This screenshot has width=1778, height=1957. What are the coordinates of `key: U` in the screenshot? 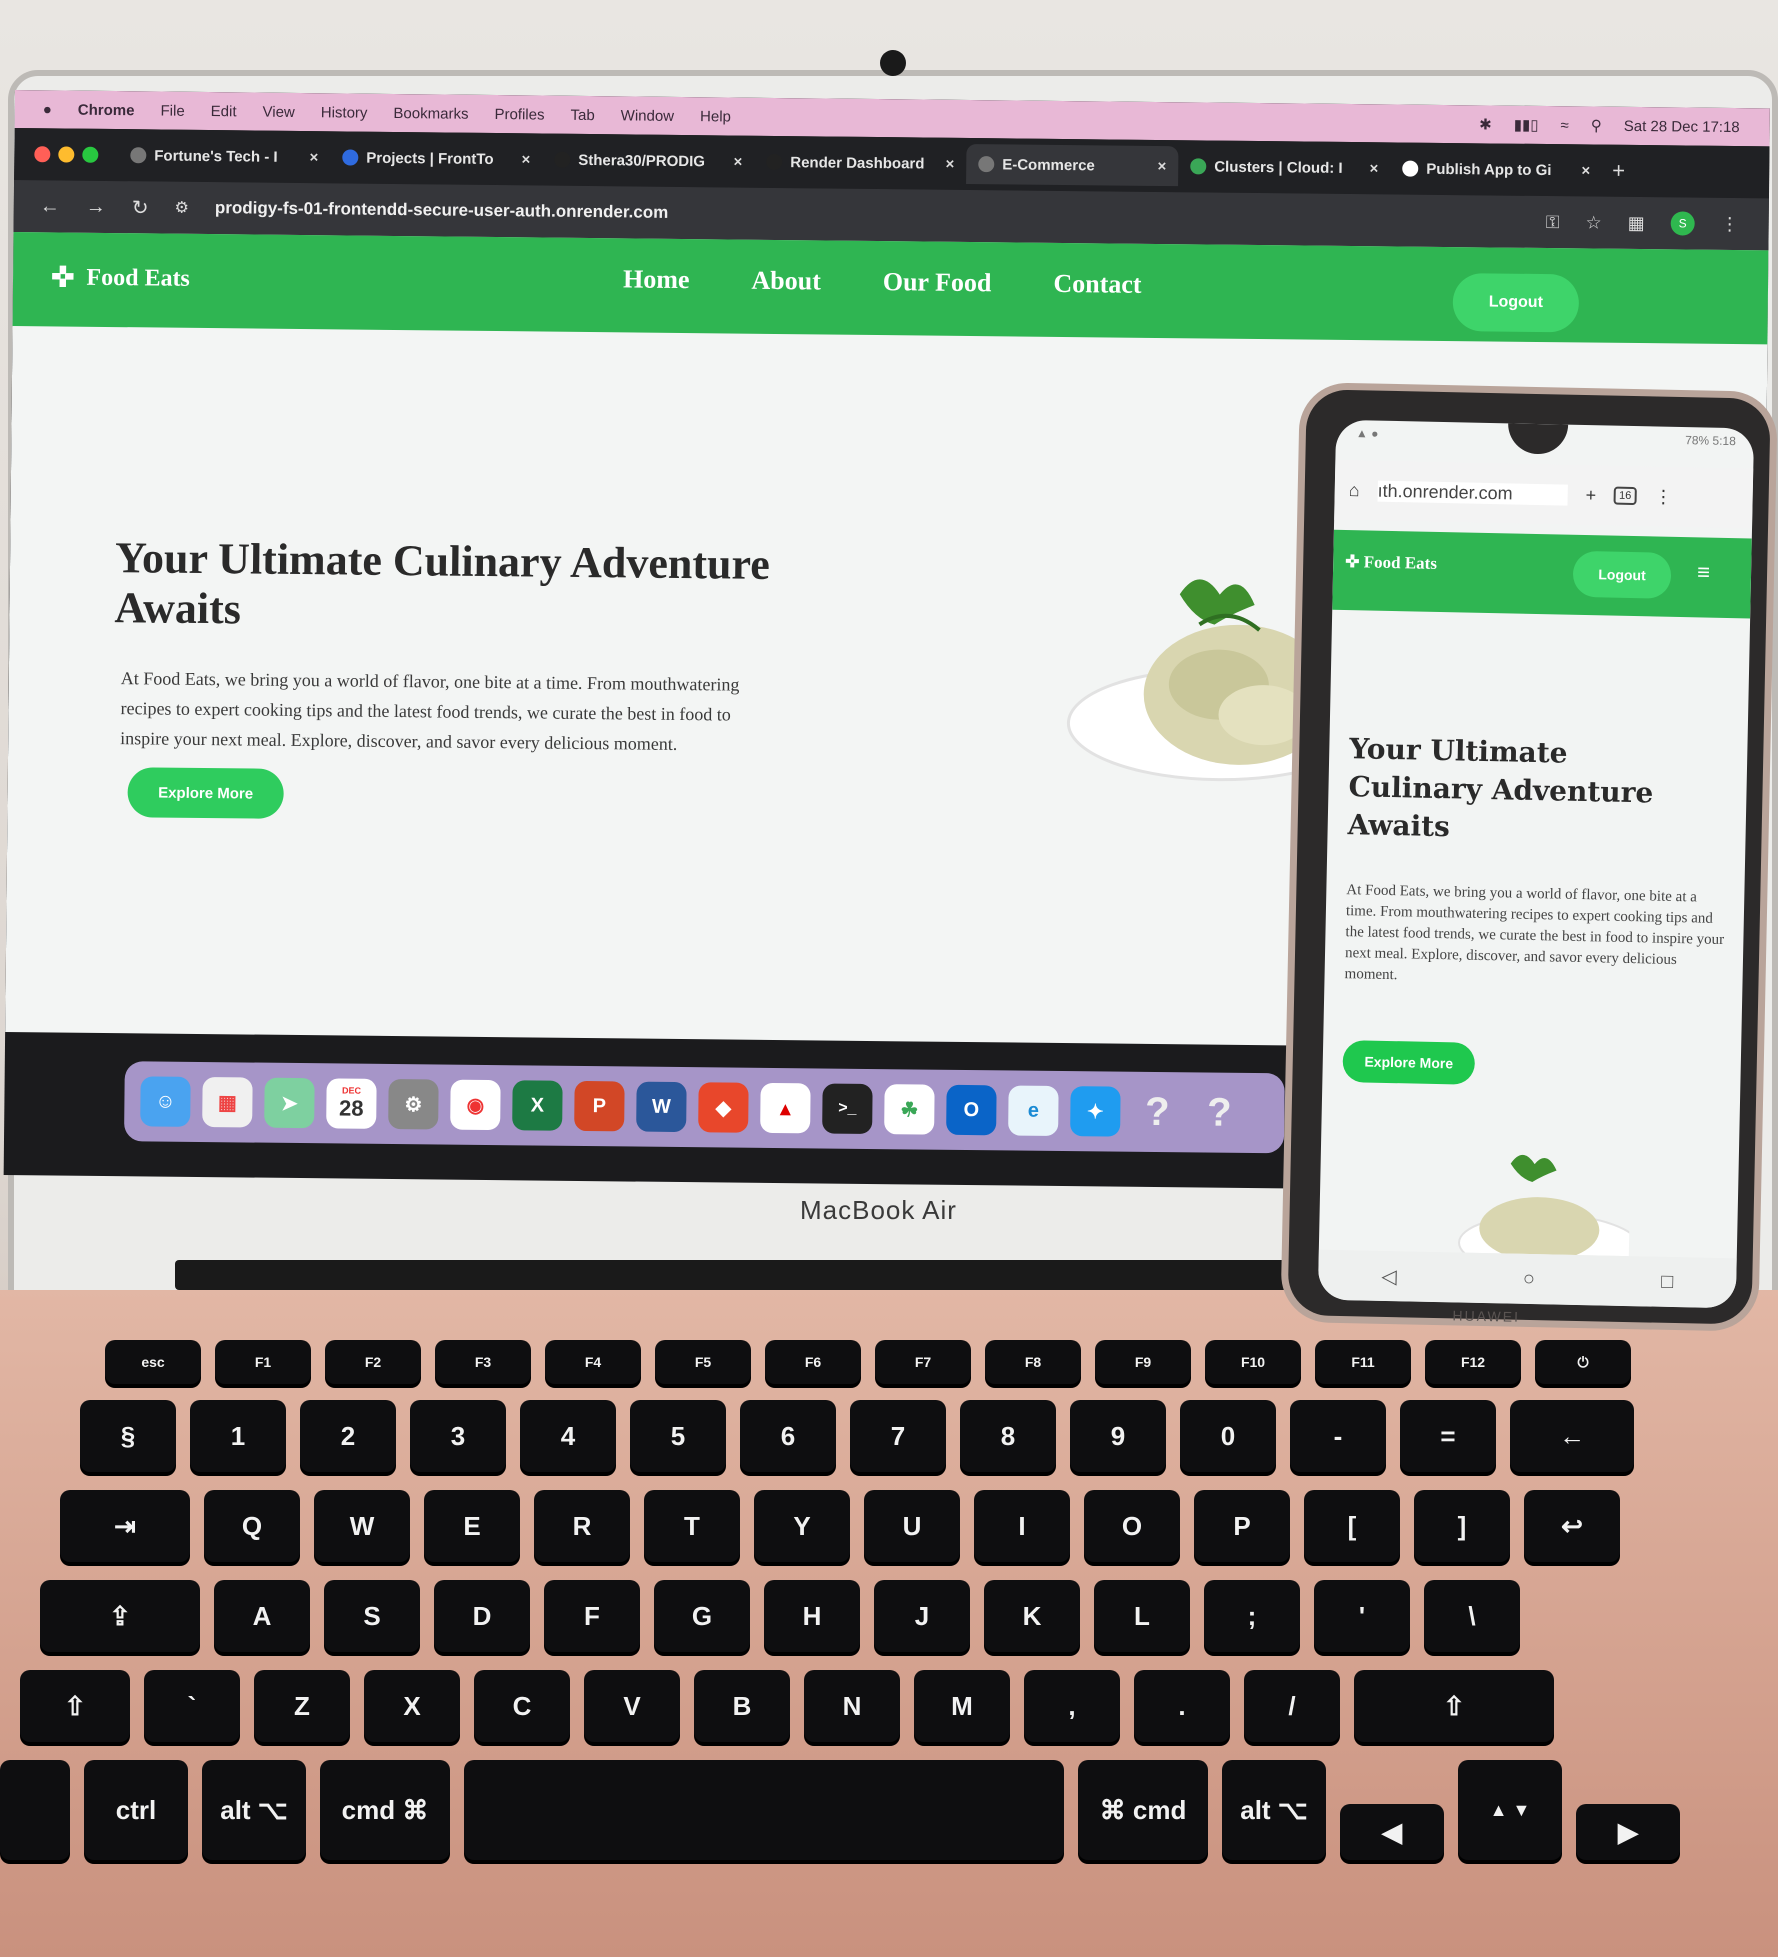 It's located at (912, 1526).